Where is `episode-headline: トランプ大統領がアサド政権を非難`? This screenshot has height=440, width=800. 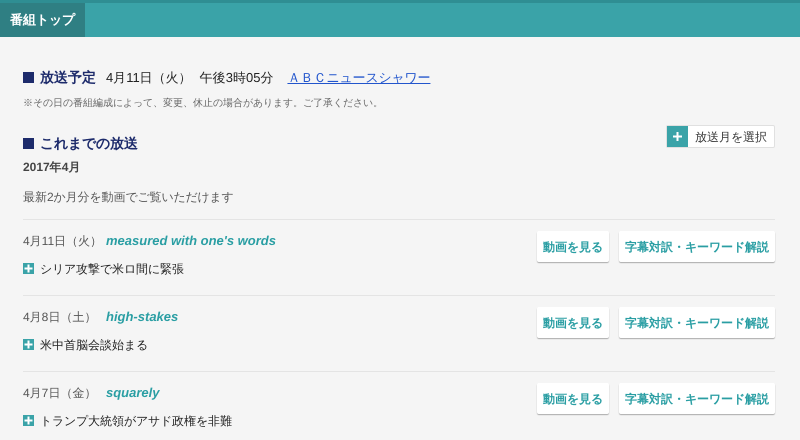 episode-headline: トランプ大統領がアサド政権を非難 is located at coordinates (136, 421).